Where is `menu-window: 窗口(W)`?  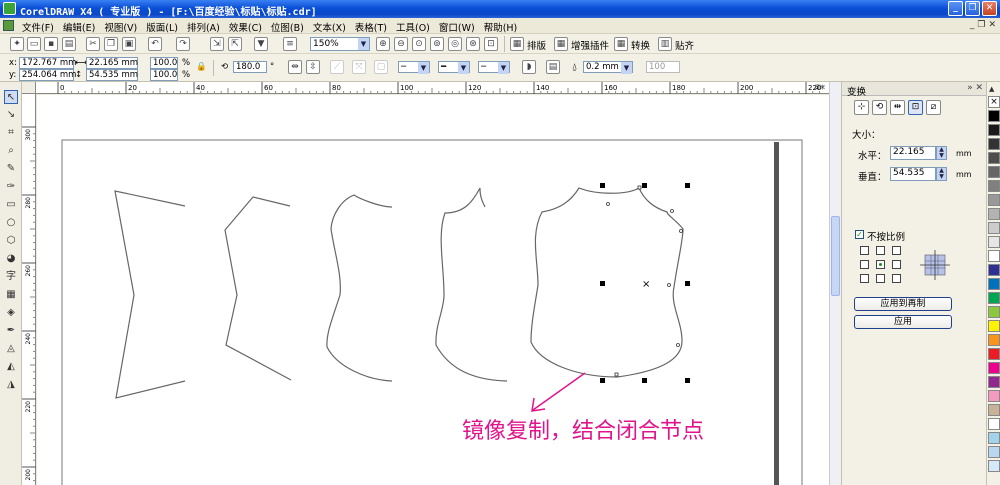
menu-window: 窗口(W) is located at coordinates (457, 27).